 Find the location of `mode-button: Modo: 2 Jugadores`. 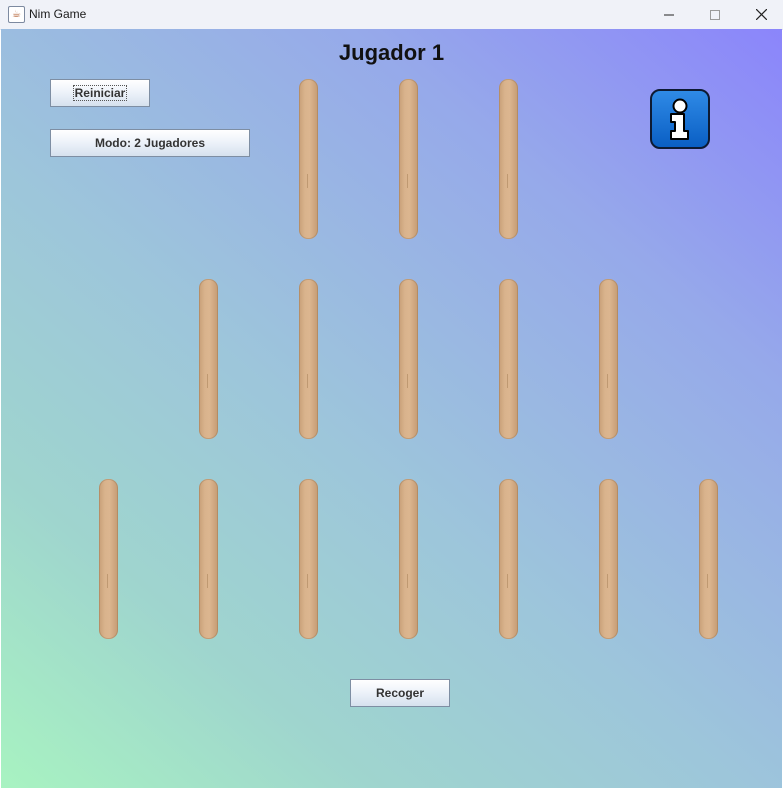

mode-button: Modo: 2 Jugadores is located at coordinates (150, 143).